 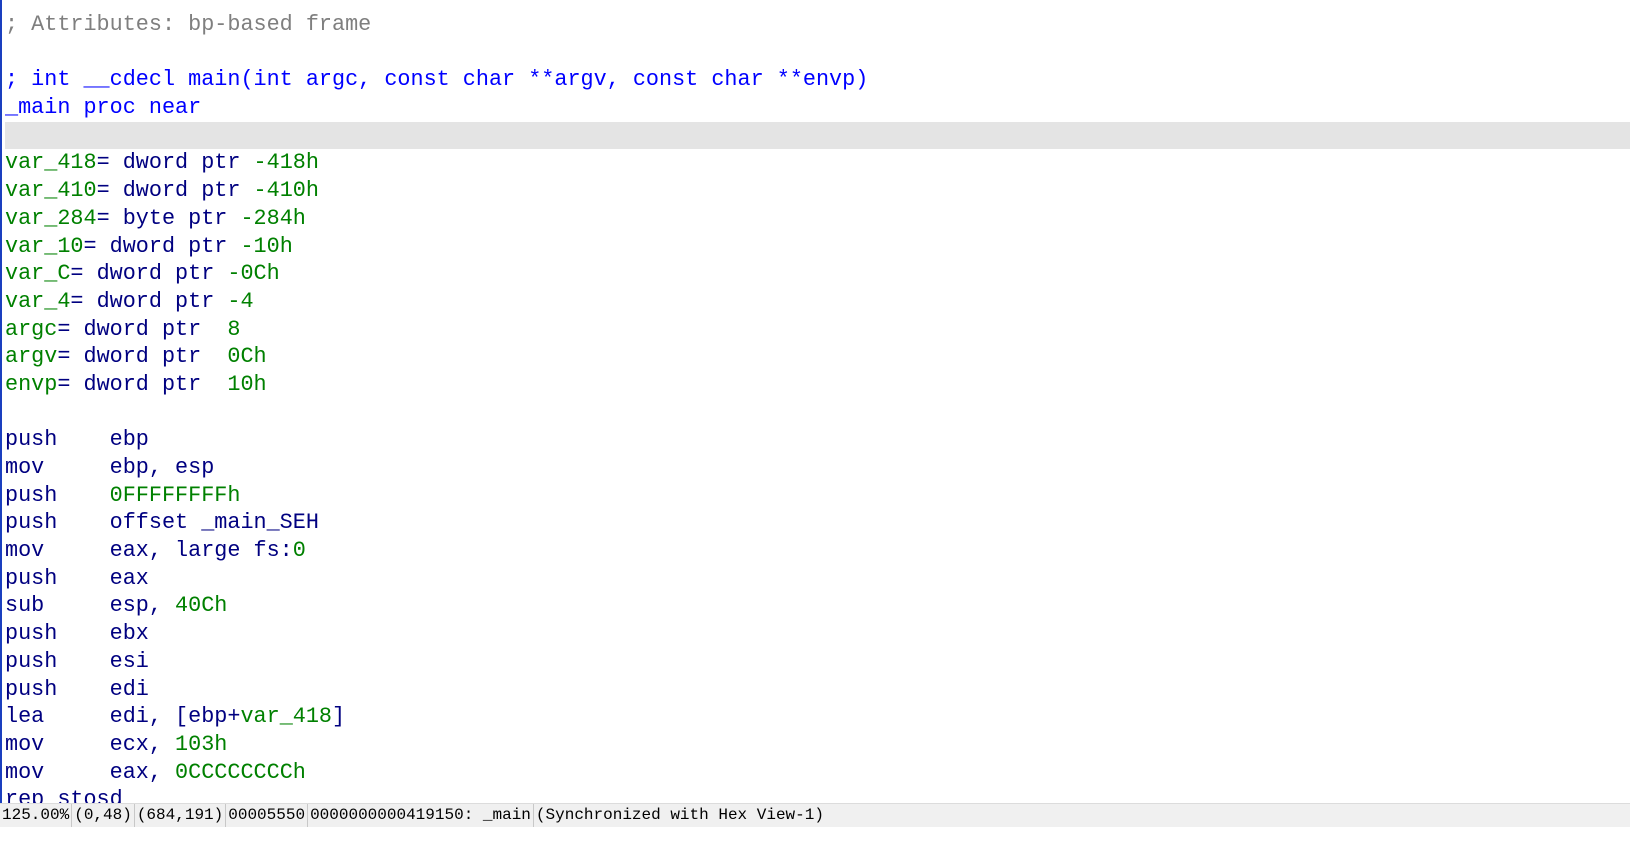 What do you see at coordinates (817, 219) in the screenshot?
I see `code-line: var_284= byte ptr -284h` at bounding box center [817, 219].